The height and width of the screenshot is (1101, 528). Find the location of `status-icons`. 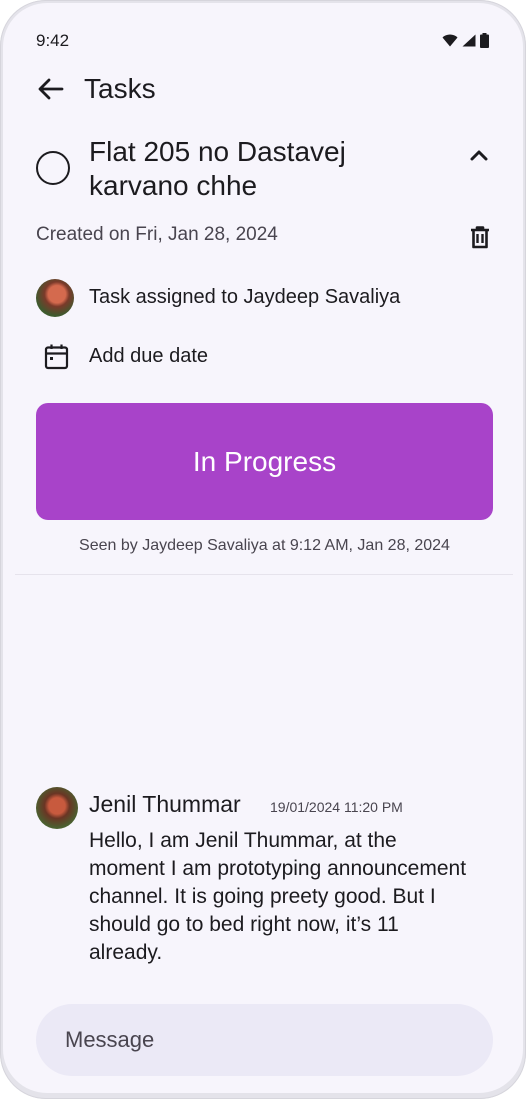

status-icons is located at coordinates (465, 40).